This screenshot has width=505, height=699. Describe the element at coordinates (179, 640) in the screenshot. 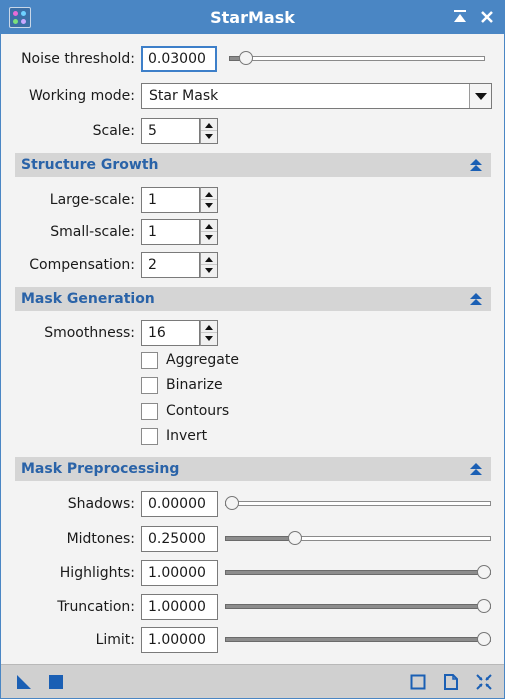

I see `limit-field: 1.00000` at that location.